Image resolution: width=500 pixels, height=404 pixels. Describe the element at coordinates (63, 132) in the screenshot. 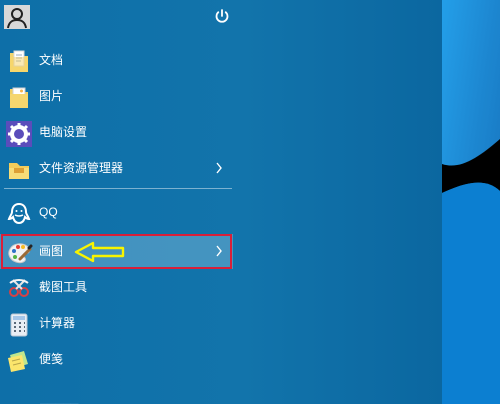

I see `start-menu-item-label: 电脑设置` at that location.